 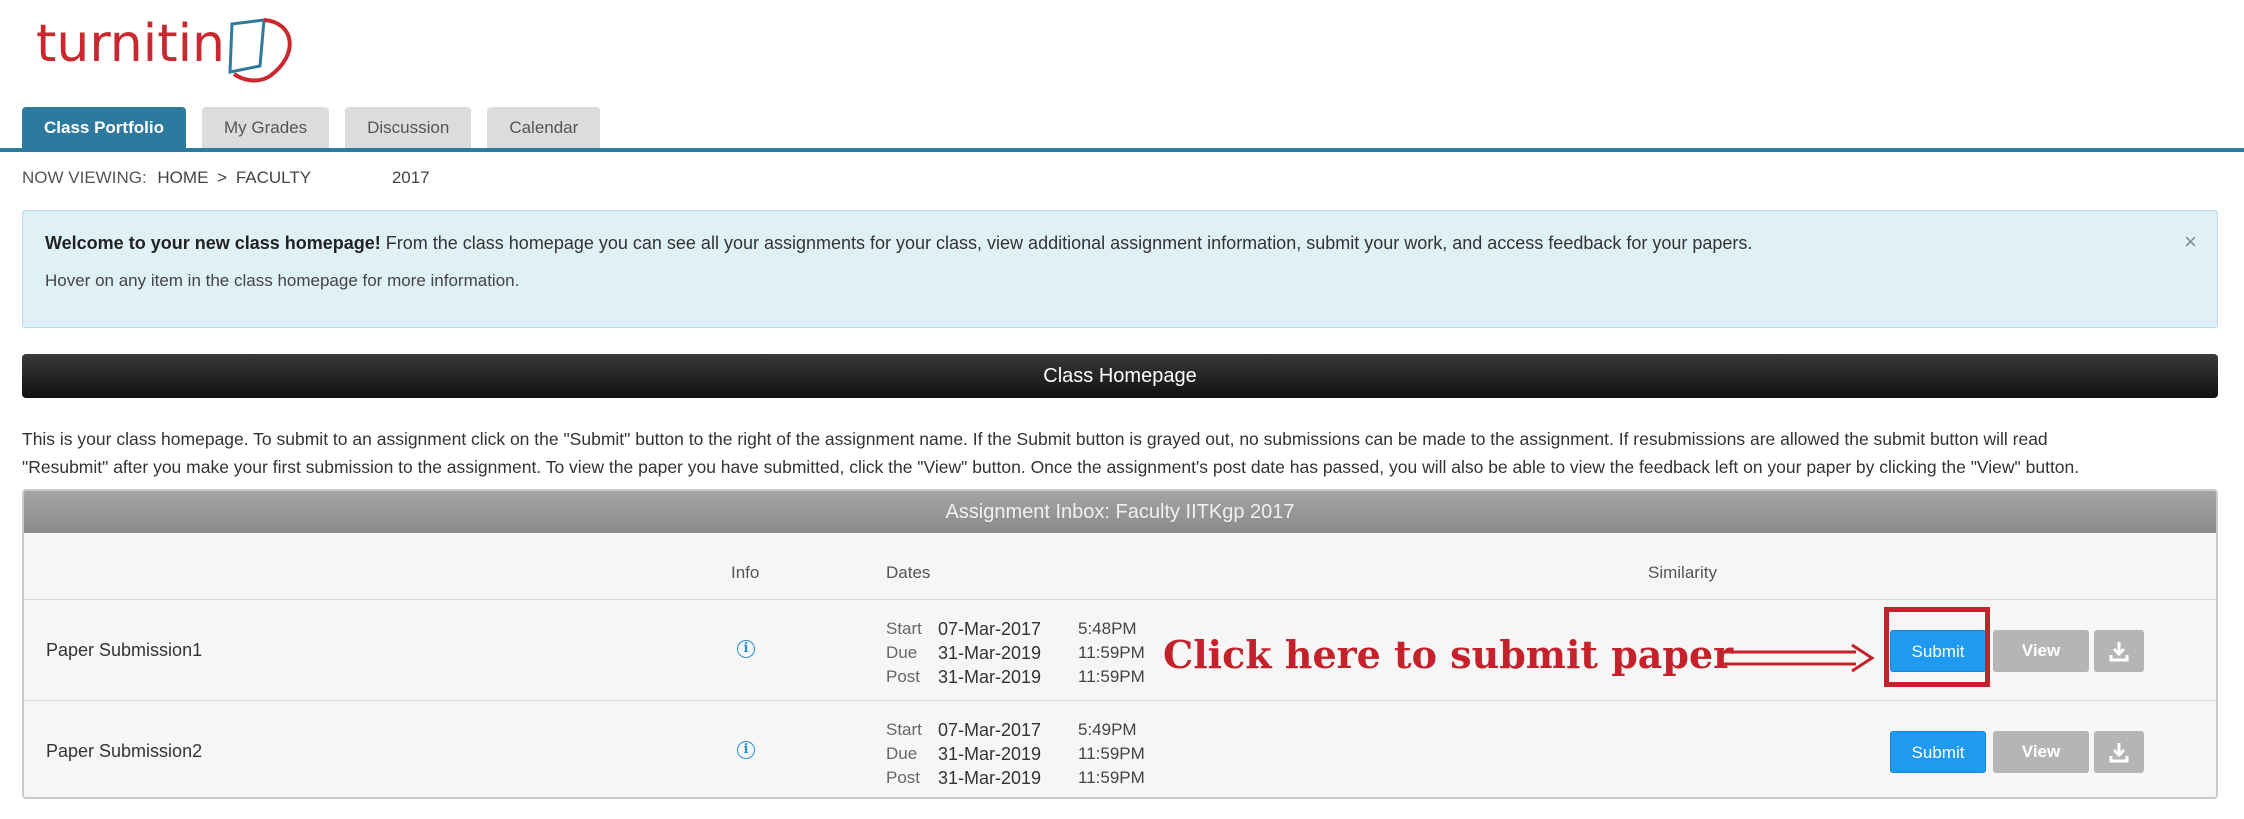 I want to click on start-time: 5:48PM, so click(x=1107, y=628).